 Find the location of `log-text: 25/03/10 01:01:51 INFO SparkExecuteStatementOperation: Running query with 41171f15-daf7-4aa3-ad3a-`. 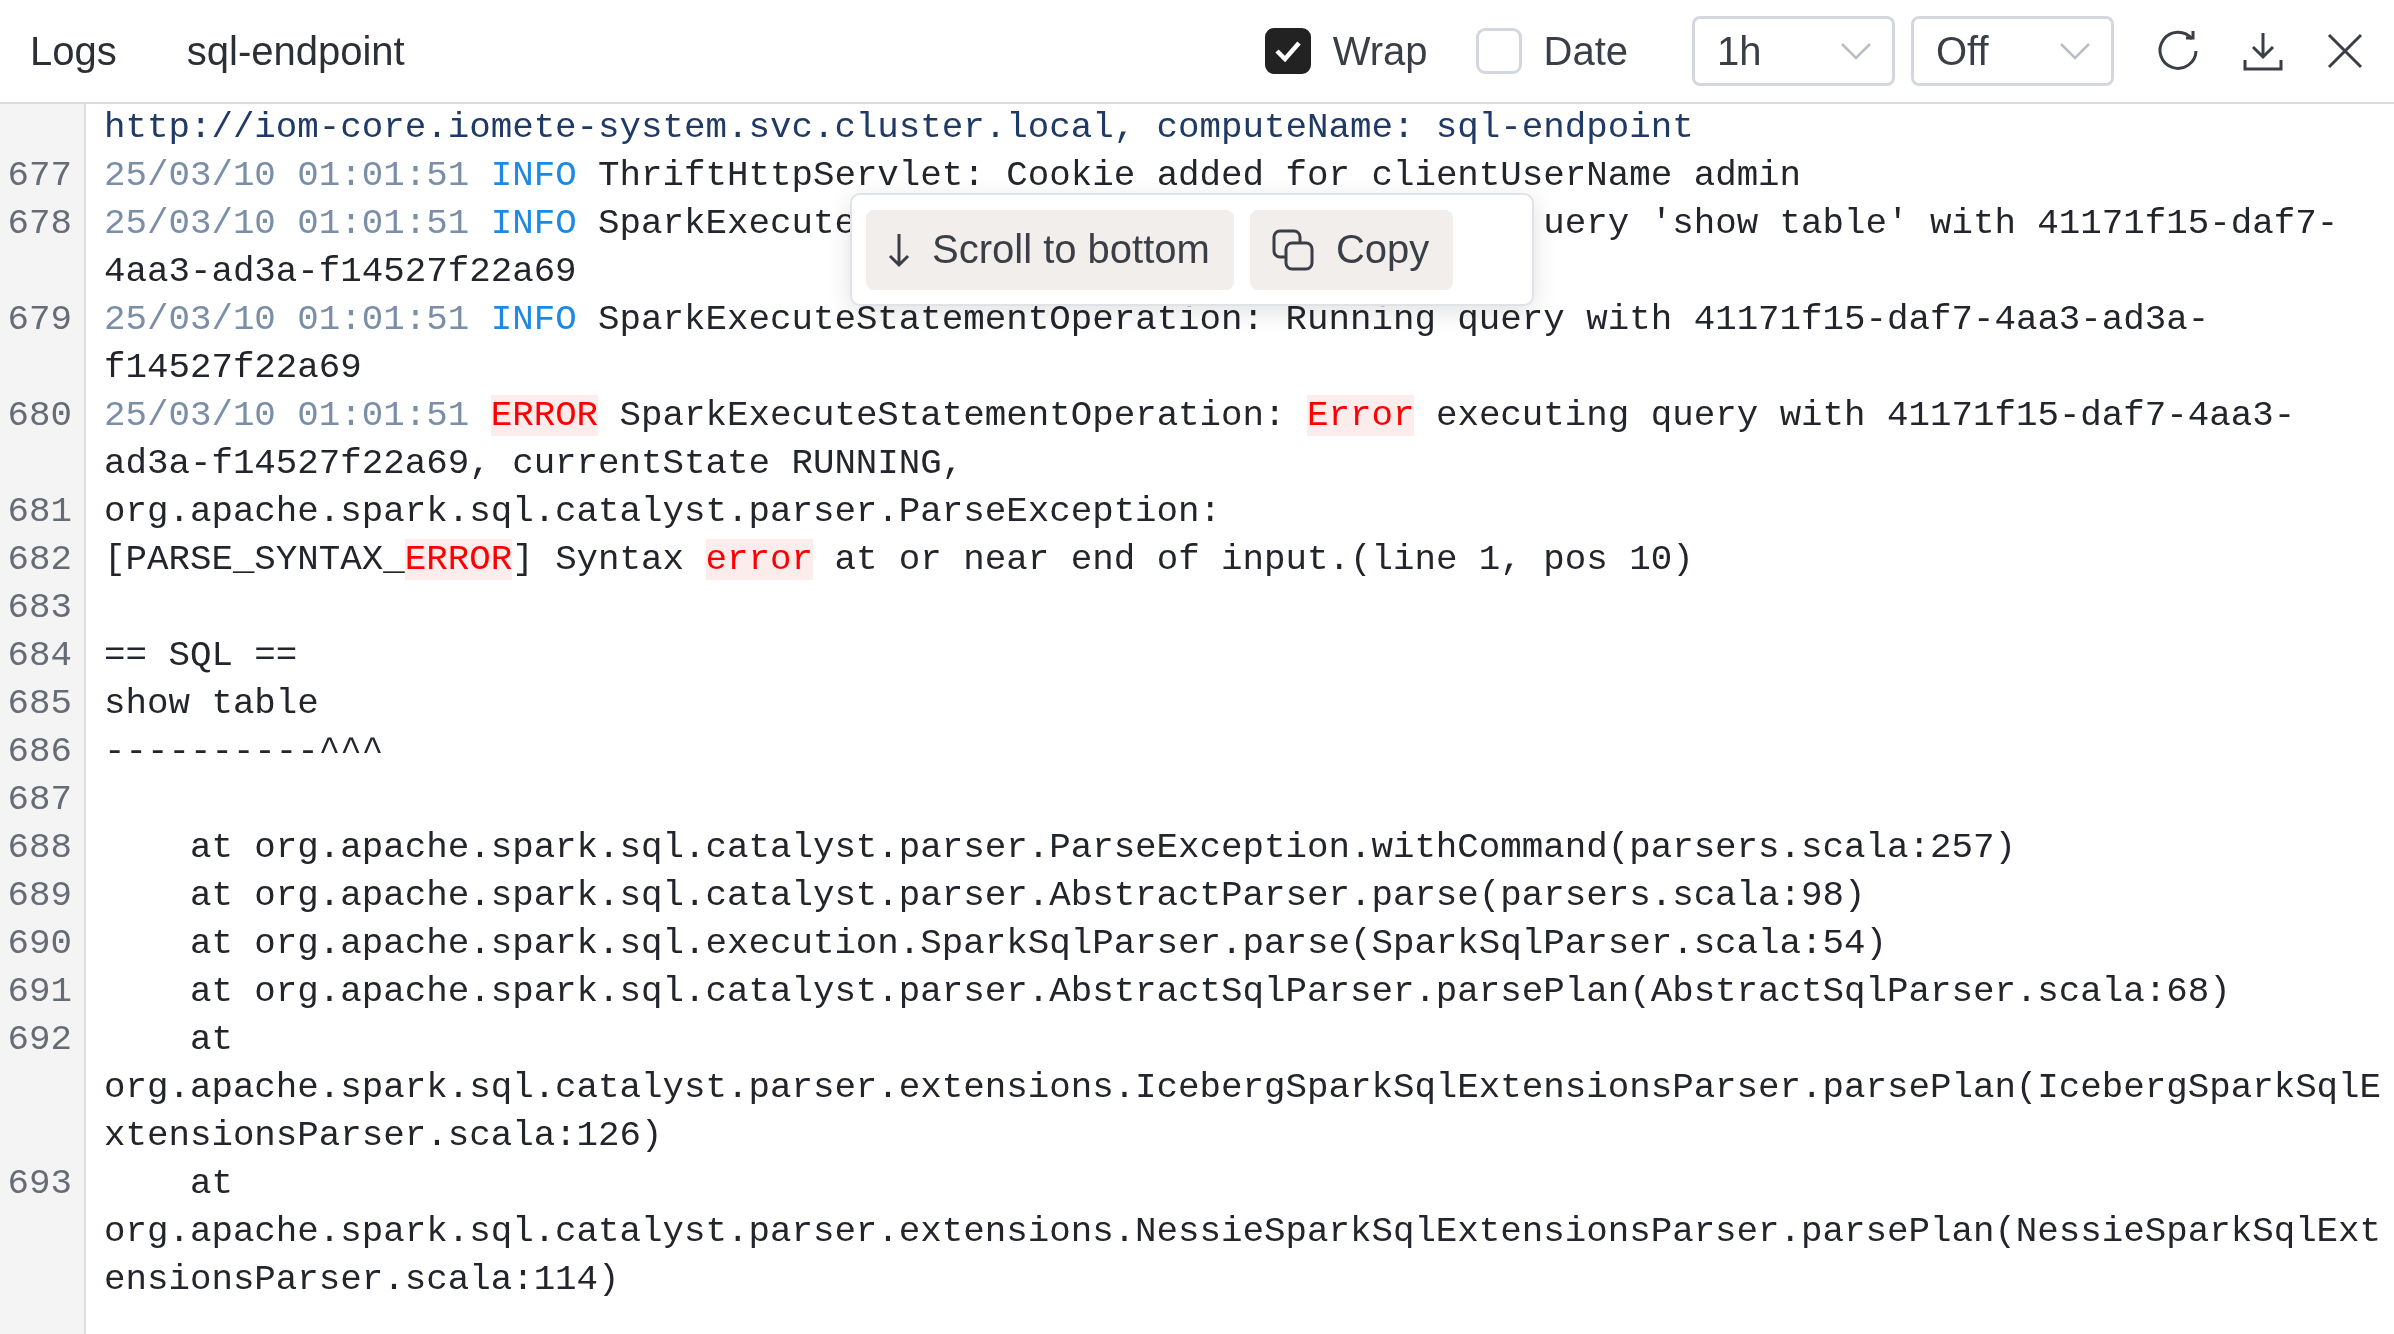

log-text: 25/03/10 01:01:51 INFO SparkExecuteStatementOperation: Running query with 41171f15-daf7-4aa3-ad3a- is located at coordinates (1157, 319).